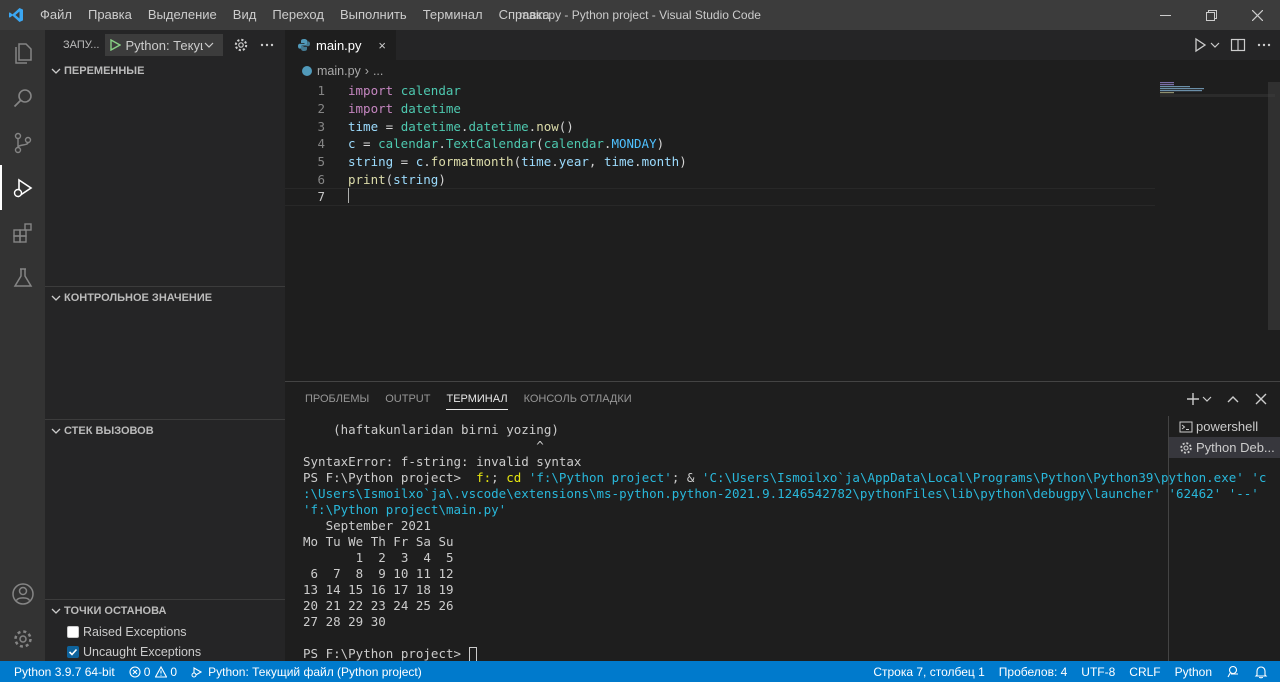 Image resolution: width=1280 pixels, height=682 pixels. Describe the element at coordinates (115, 45) in the screenshot. I see `start-debug-icon` at that location.